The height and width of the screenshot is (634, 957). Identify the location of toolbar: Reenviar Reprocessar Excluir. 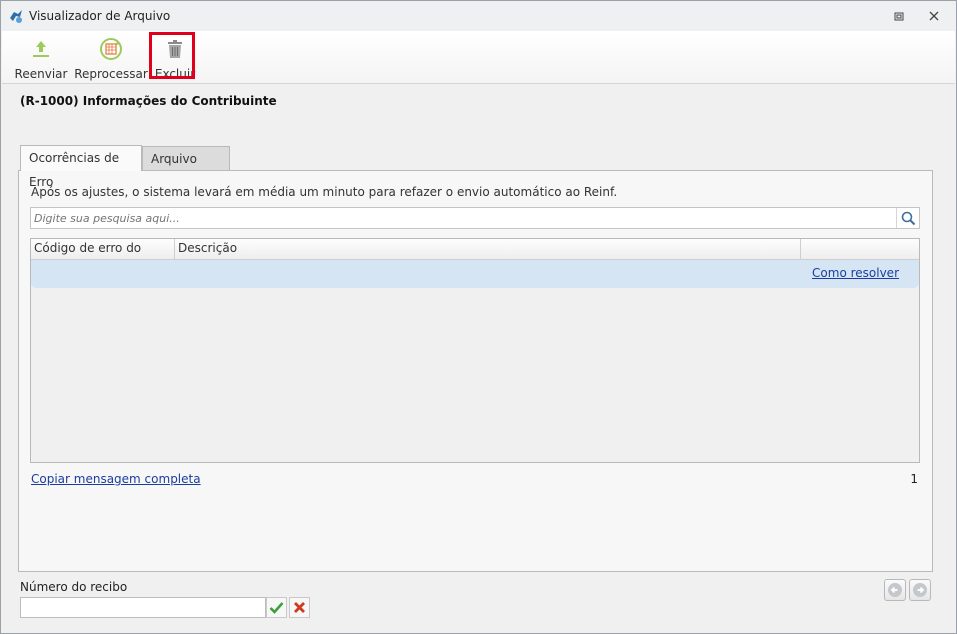
(478, 57).